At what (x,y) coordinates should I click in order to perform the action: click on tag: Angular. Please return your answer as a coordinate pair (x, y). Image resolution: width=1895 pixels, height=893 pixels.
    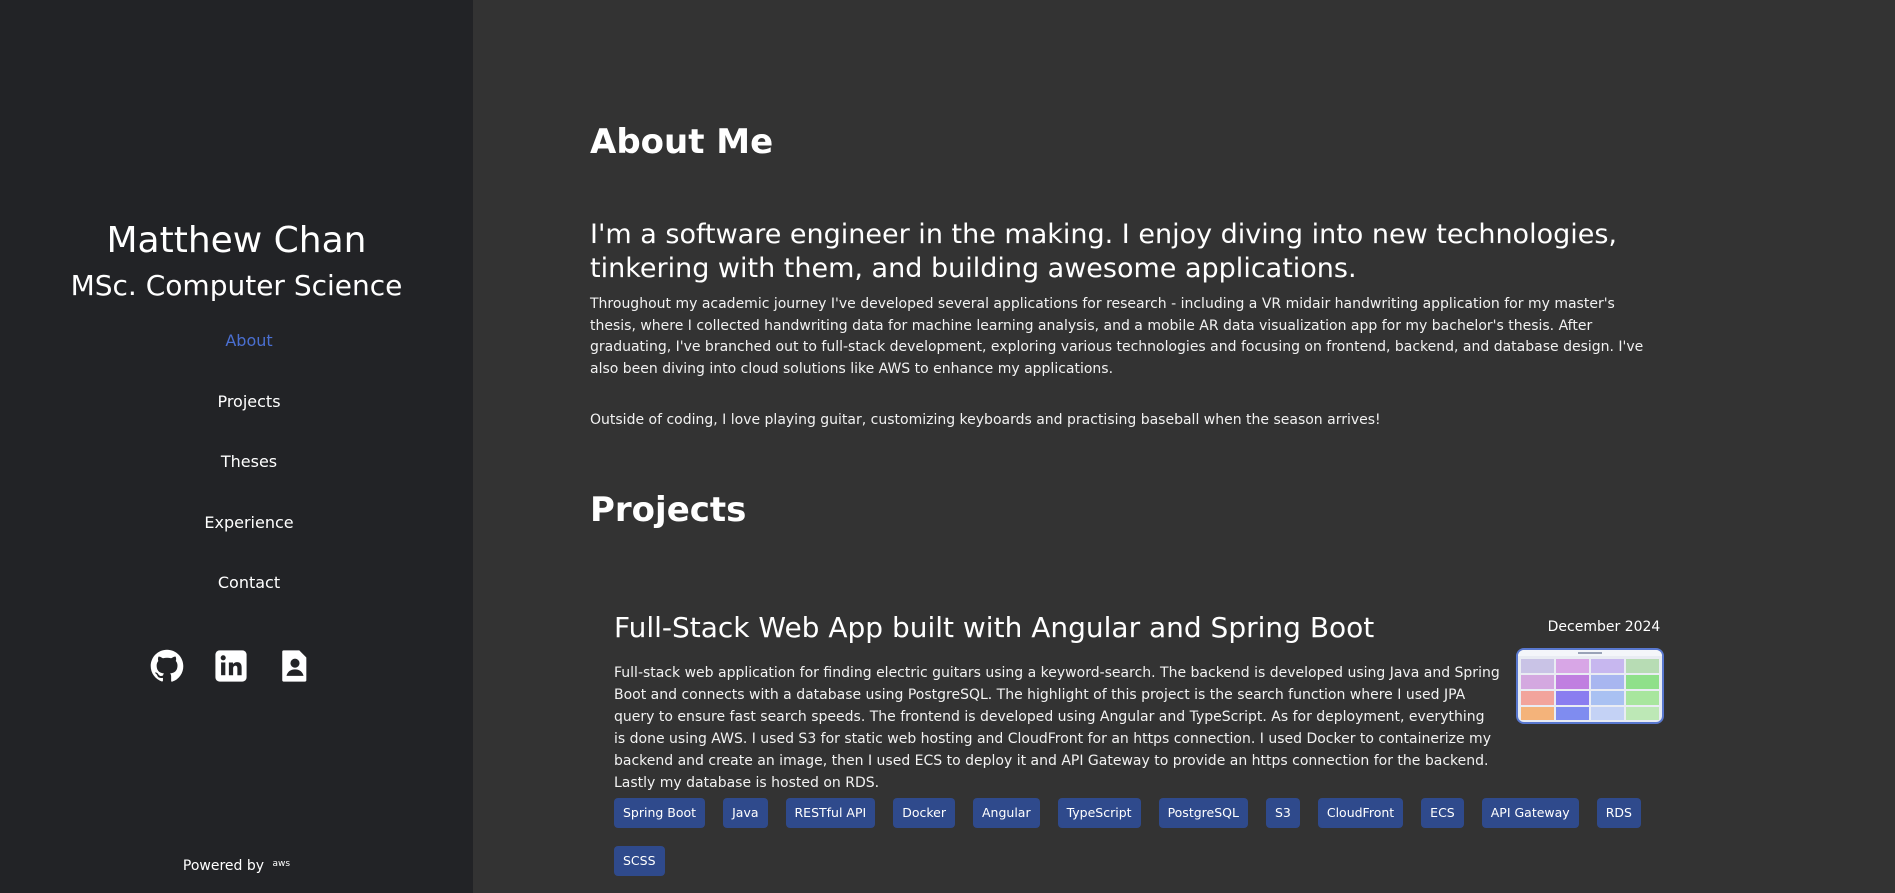
    Looking at the image, I should click on (1006, 813).